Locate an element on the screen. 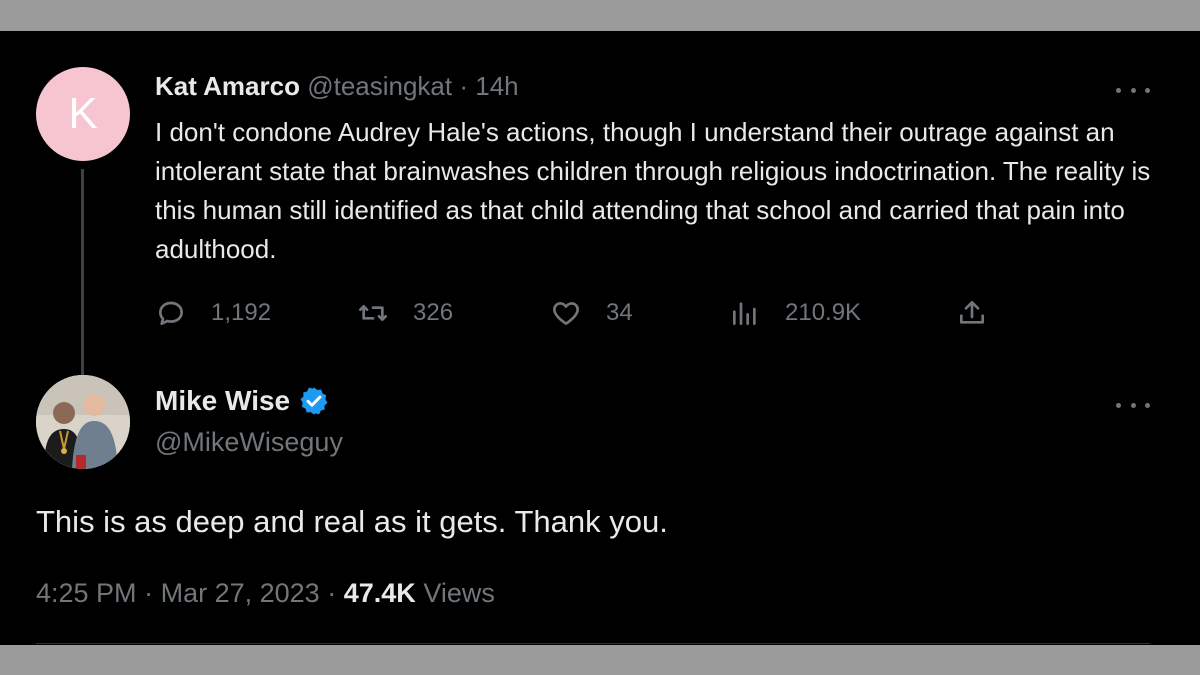 The image size is (1200, 675). tweet-views-count: 47.4K is located at coordinates (380, 593).